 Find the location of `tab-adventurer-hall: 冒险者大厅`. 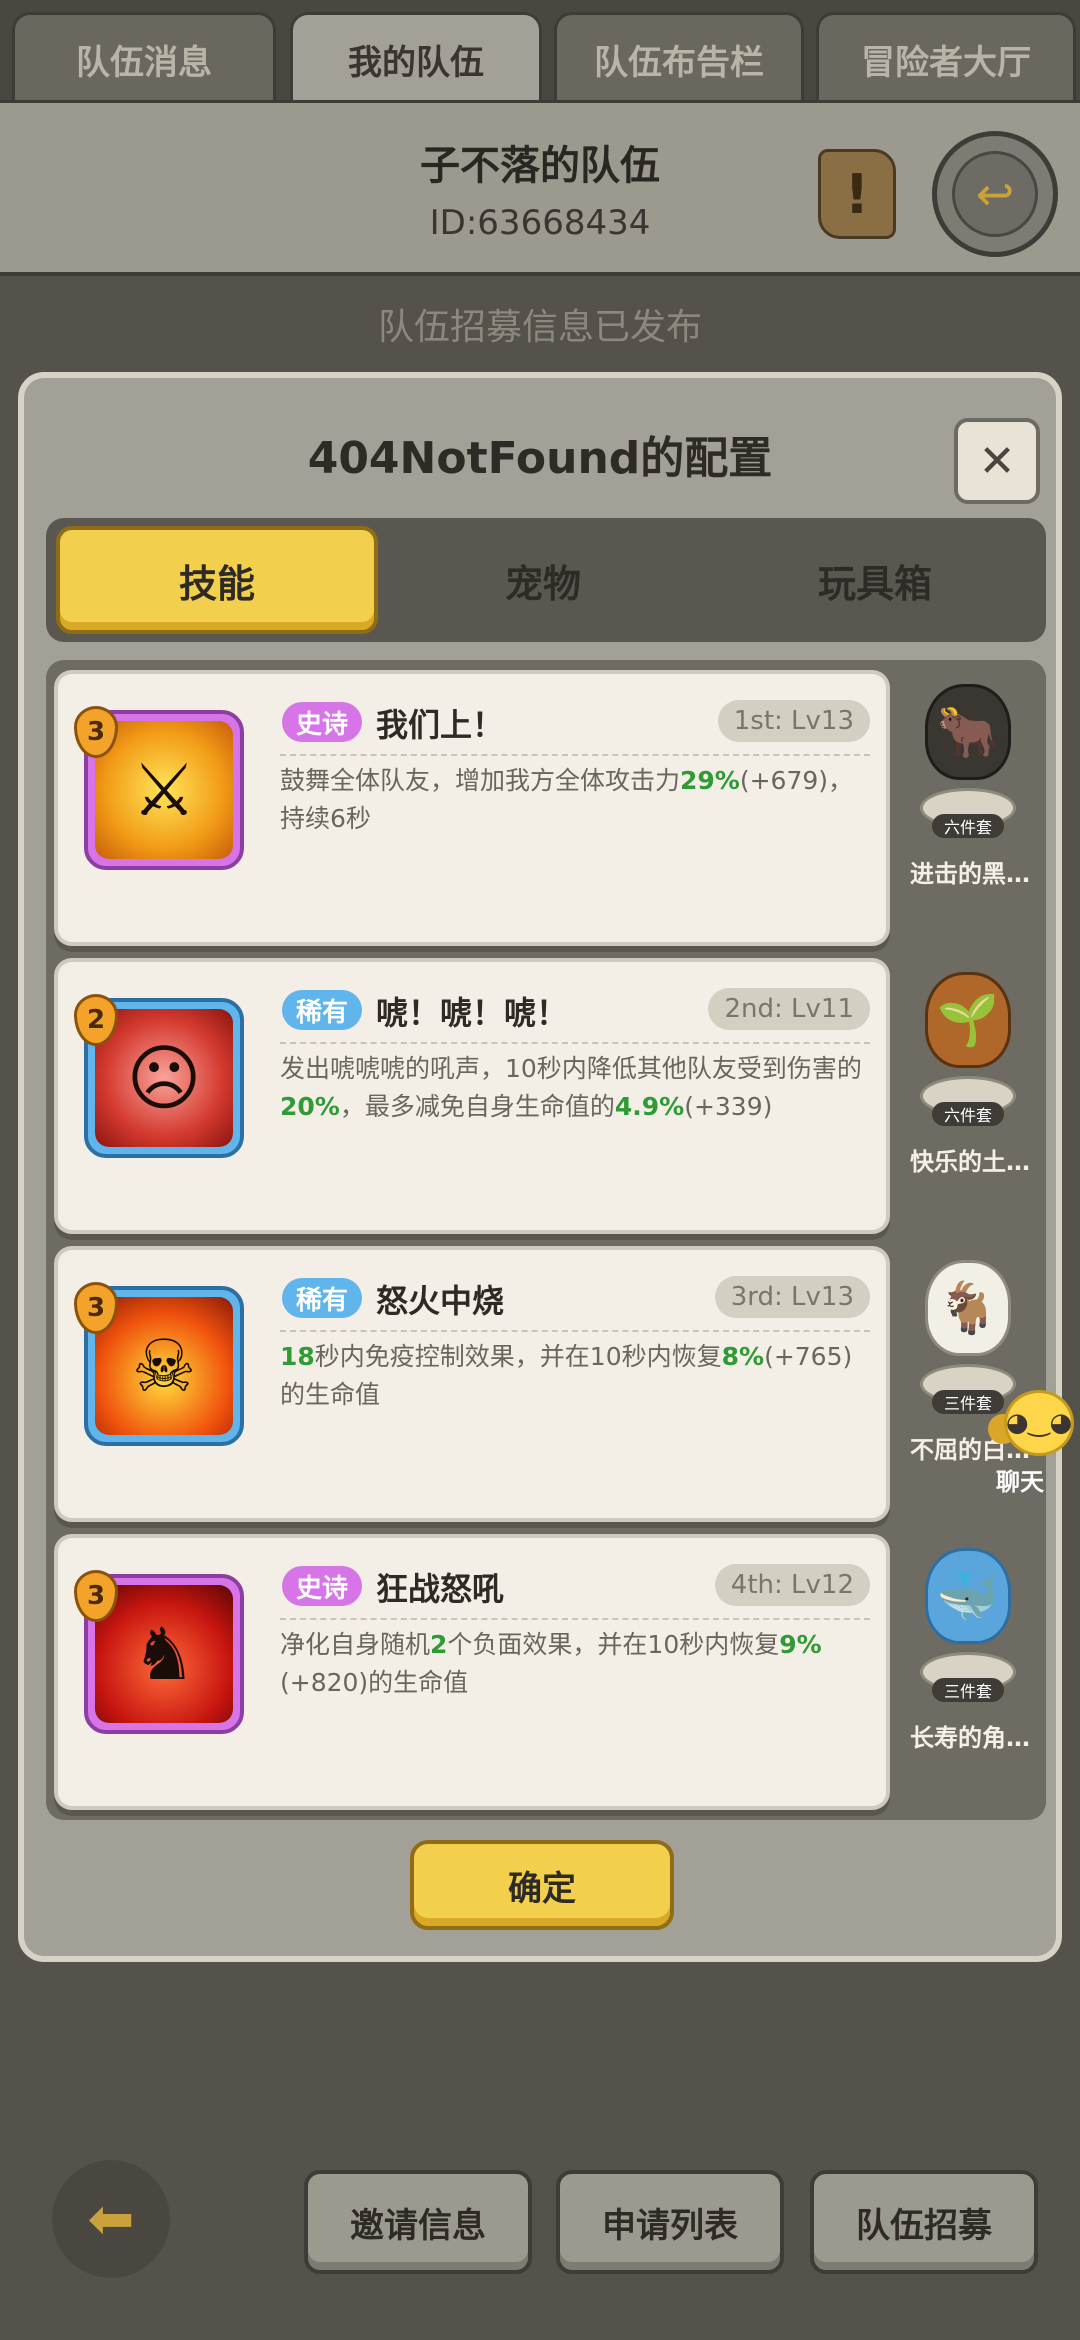

tab-adventurer-hall: 冒险者大厅 is located at coordinates (946, 58).